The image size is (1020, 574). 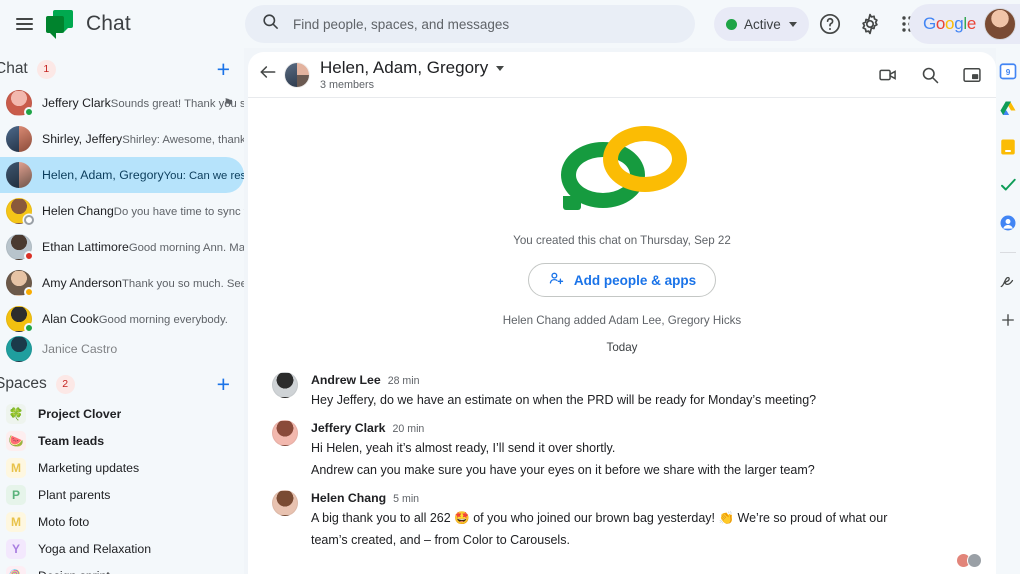 I want to click on chat-logo-icon, so click(x=61, y=24).